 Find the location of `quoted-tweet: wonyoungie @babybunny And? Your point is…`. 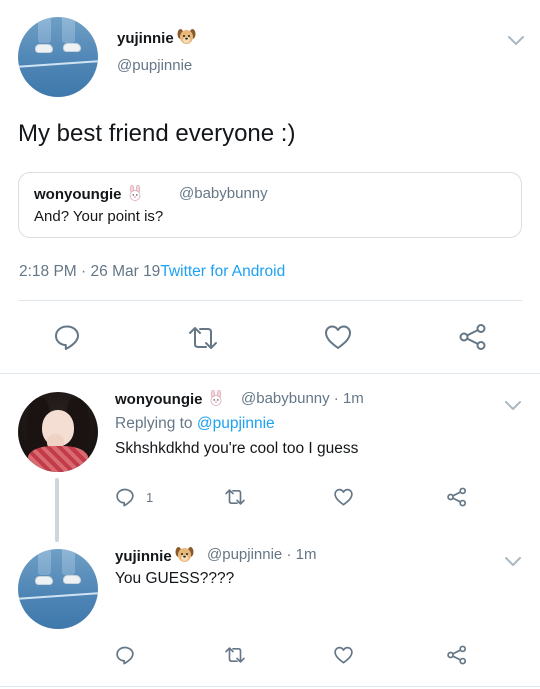

quoted-tweet: wonyoungie @babybunny And? Your point is… is located at coordinates (270, 205).